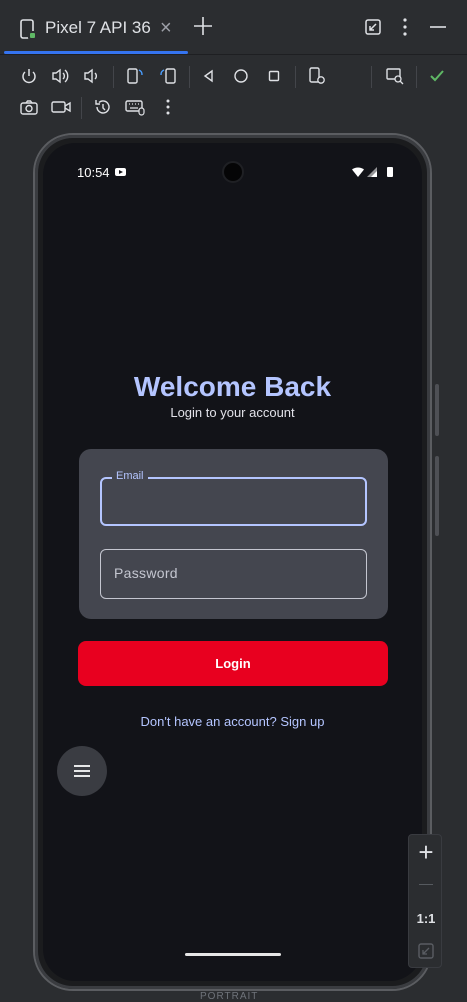  I want to click on video-camera-icon, so click(61, 107).